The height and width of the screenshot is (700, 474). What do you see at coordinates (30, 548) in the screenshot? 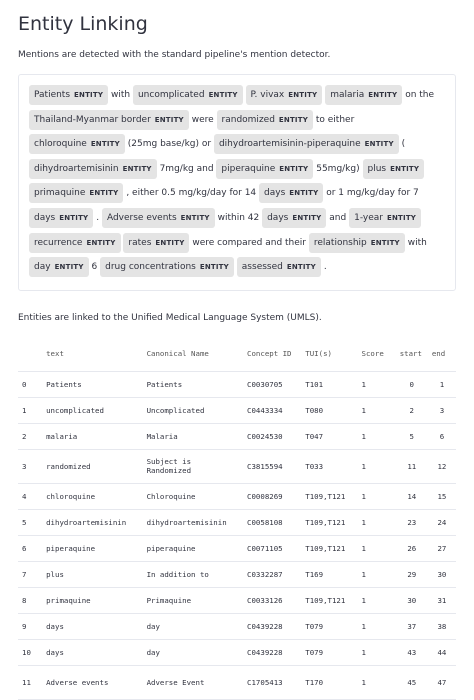
I see `row-index: 6` at bounding box center [30, 548].